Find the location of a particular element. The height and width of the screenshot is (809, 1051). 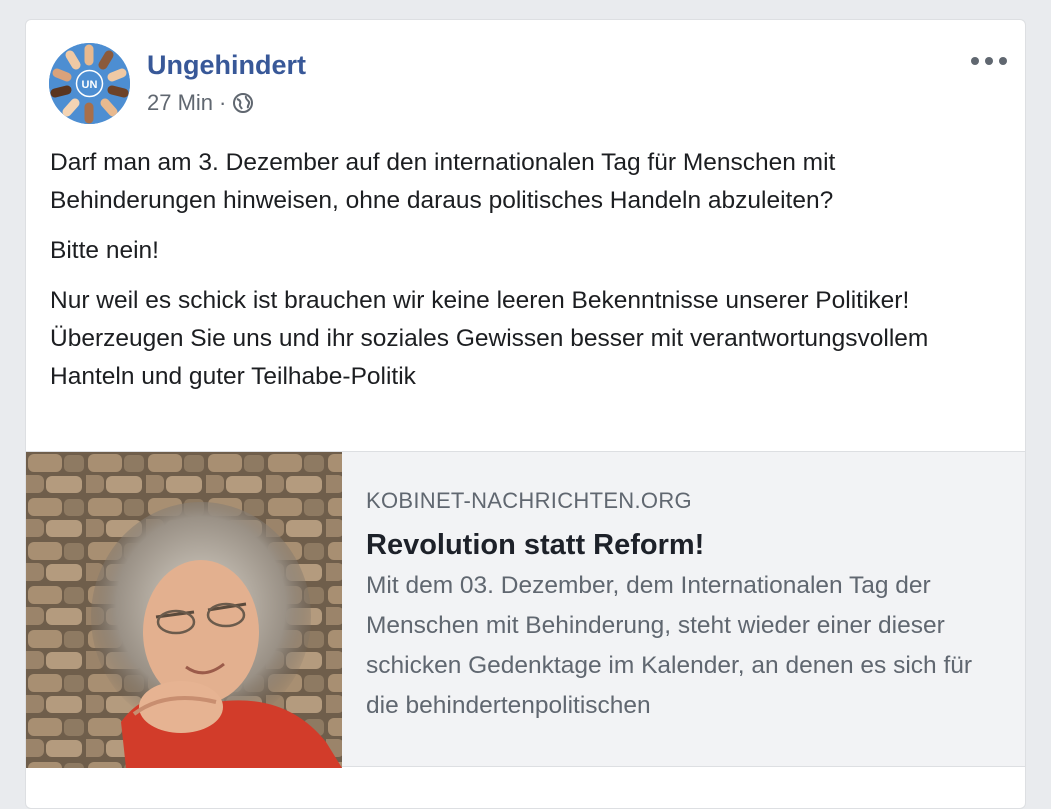

link-thumbnail is located at coordinates (184, 610).